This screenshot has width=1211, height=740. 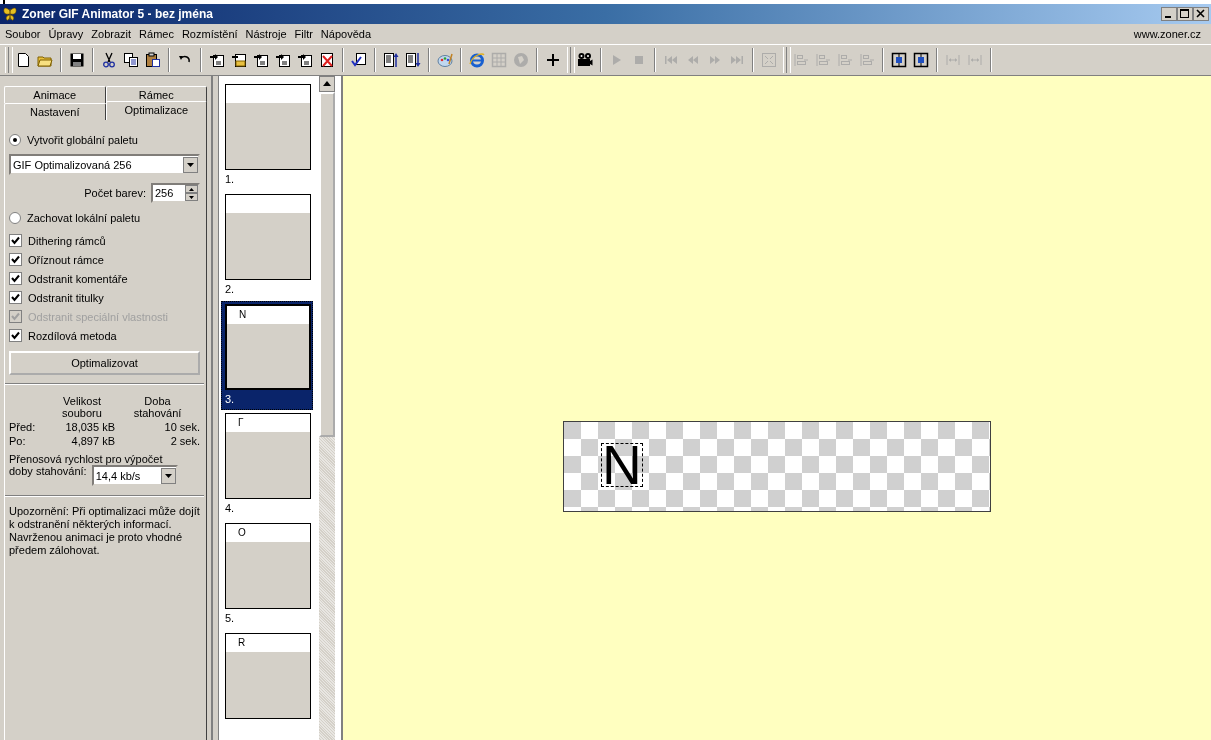 I want to click on scissors-icon, so click(x=109, y=60).